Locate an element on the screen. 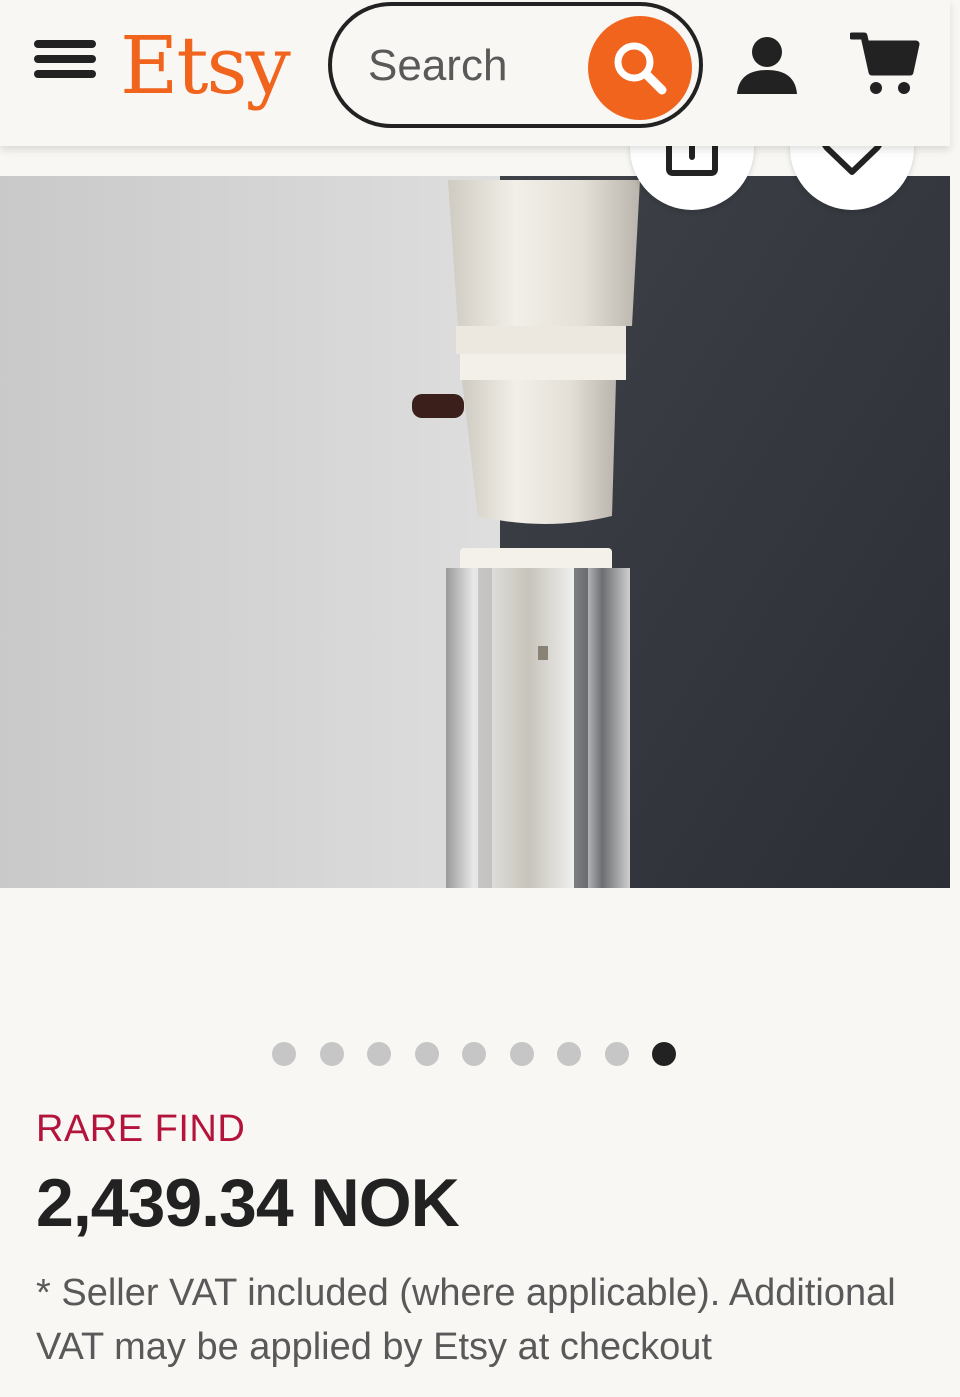  search-bar is located at coordinates (515, 65).